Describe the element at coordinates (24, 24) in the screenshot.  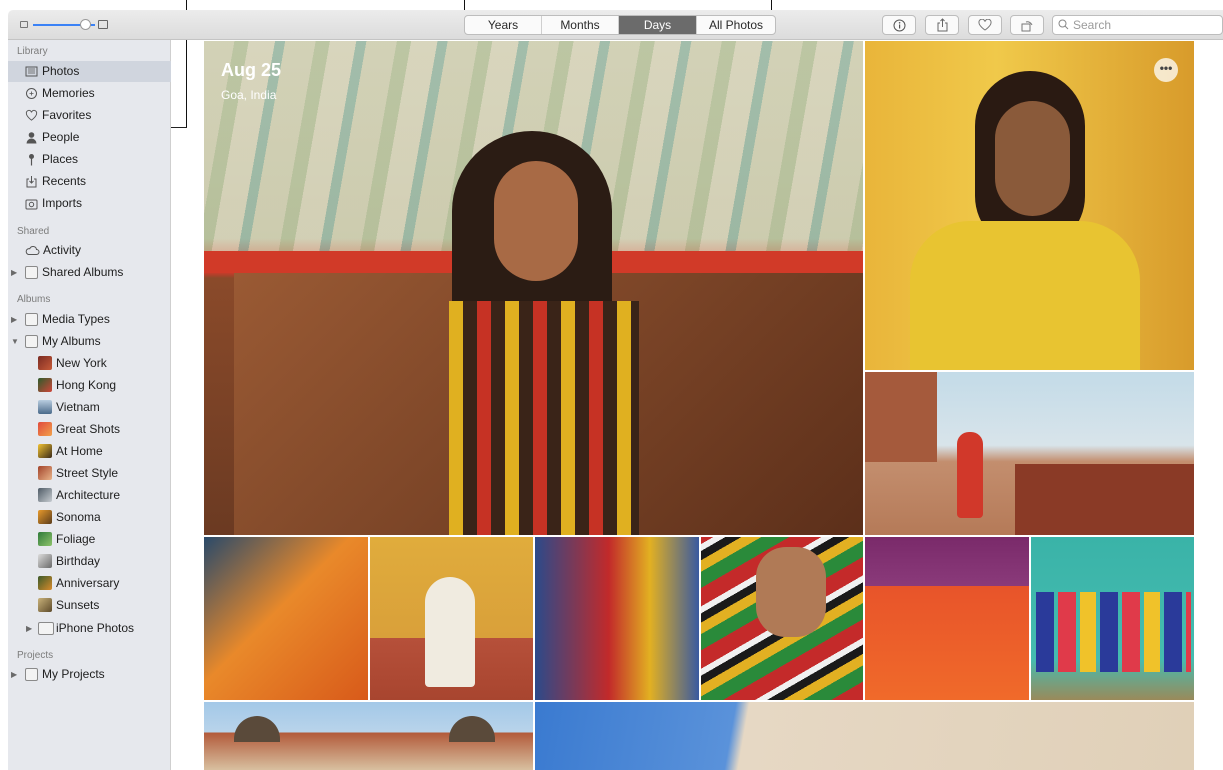
I see `small-thumbnail-icon` at that location.